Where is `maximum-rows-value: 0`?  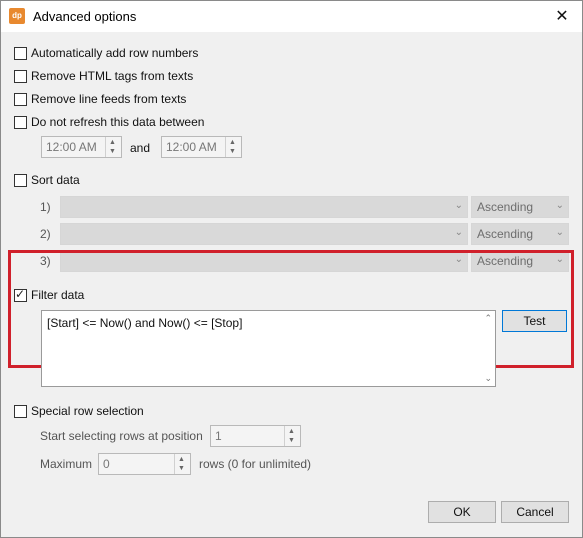 maximum-rows-value: 0 is located at coordinates (106, 464).